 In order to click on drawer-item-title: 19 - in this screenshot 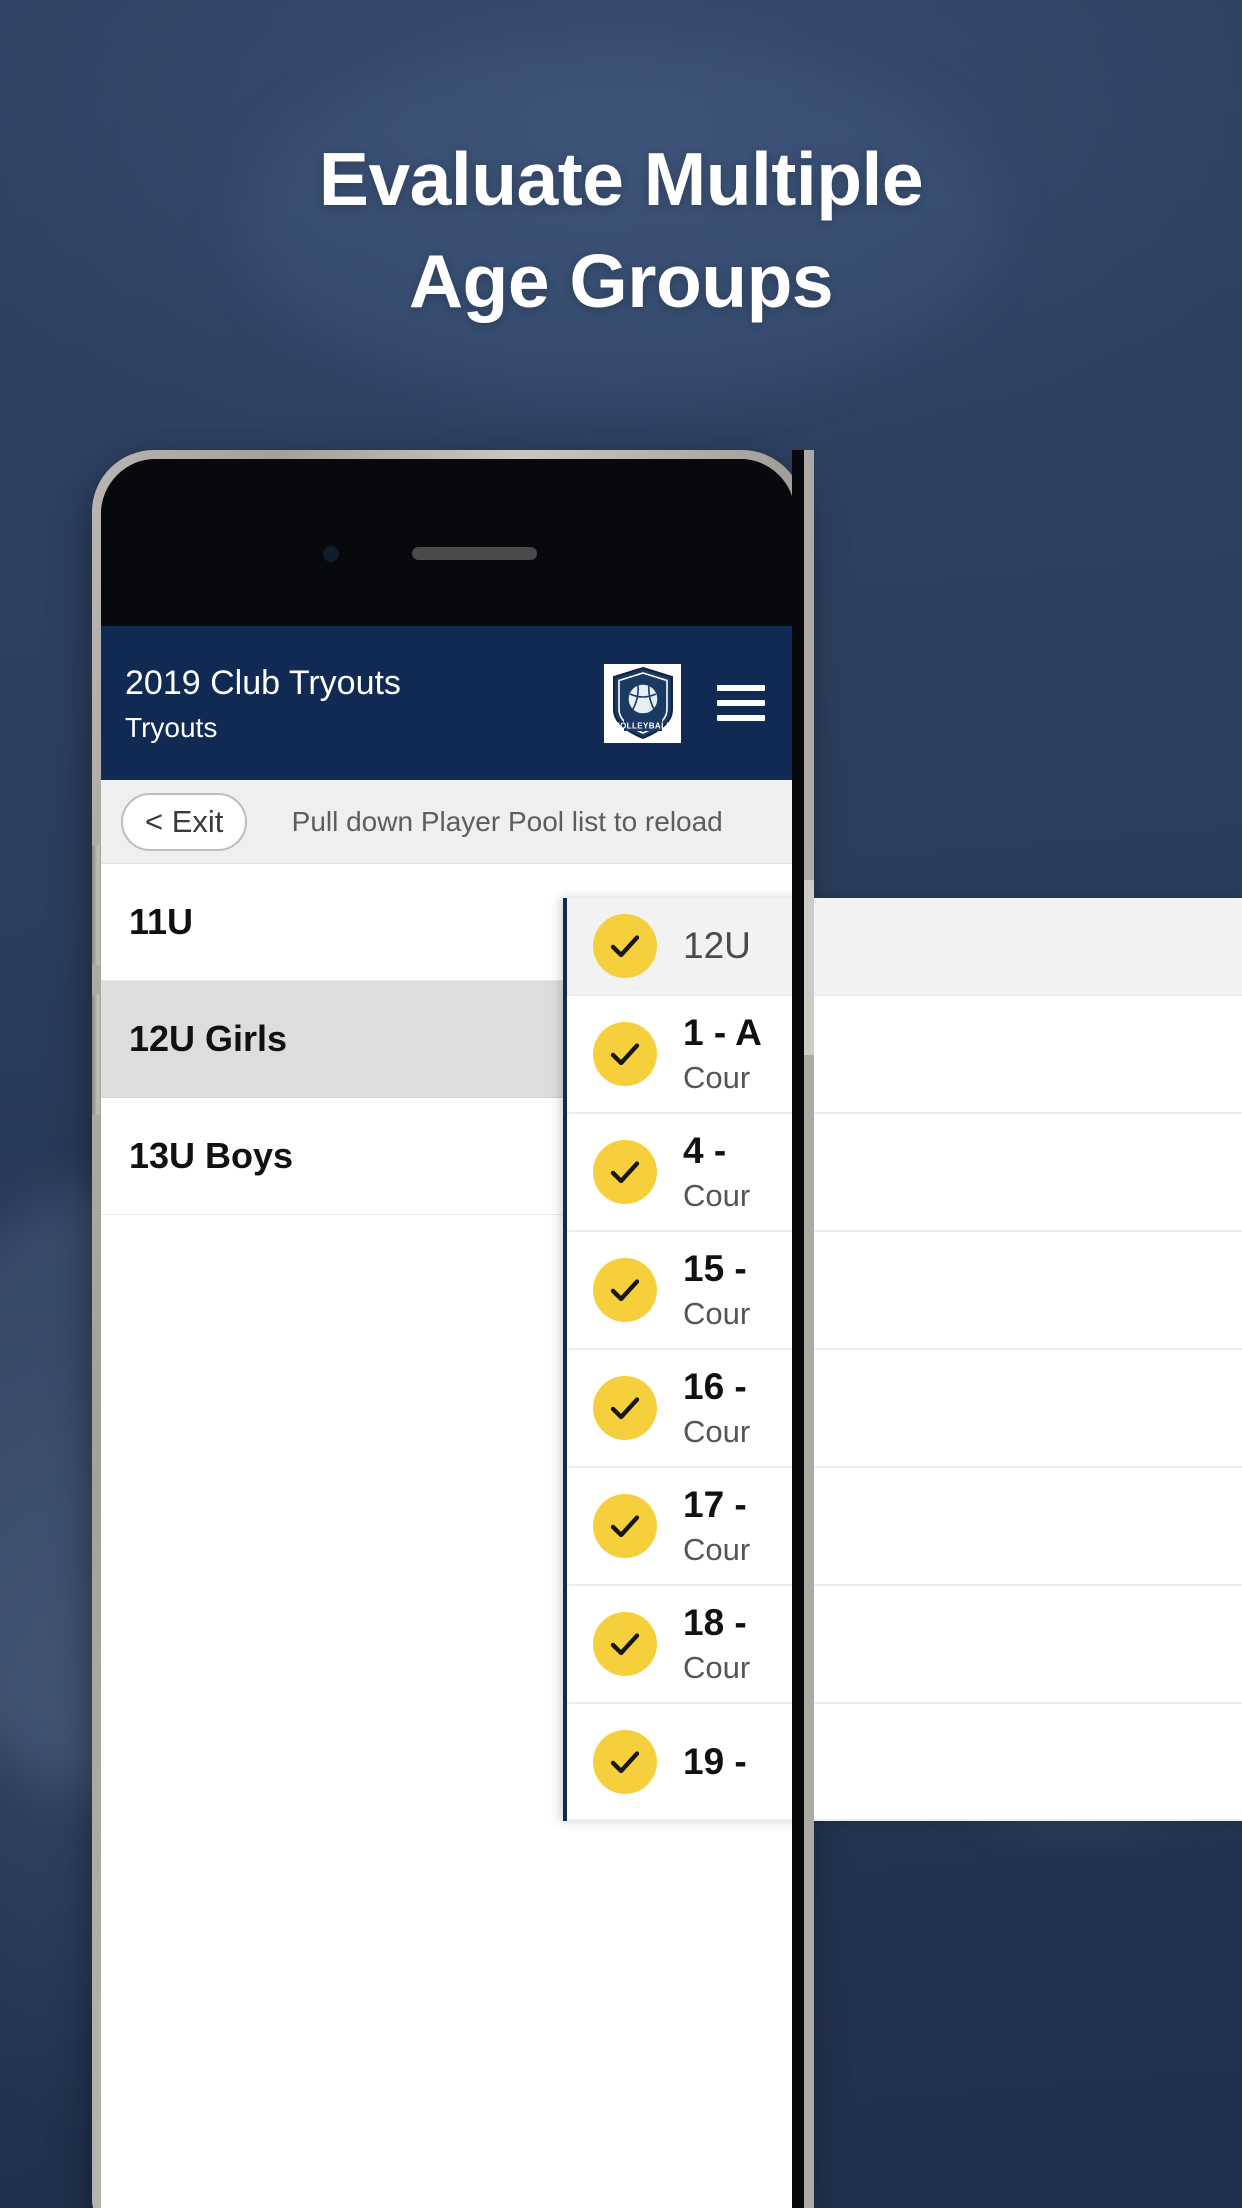, I will do `click(715, 1761)`.